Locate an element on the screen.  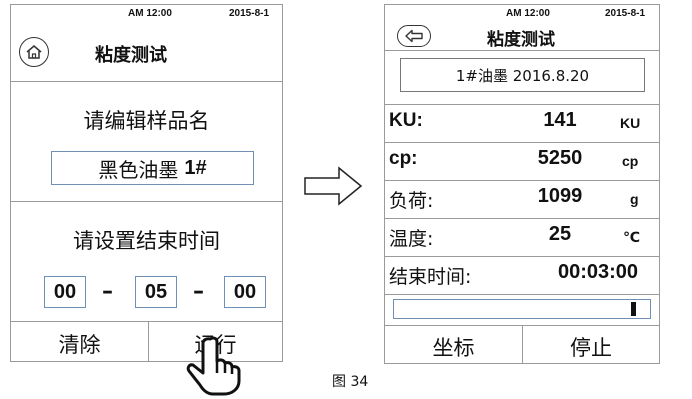
clear-button: 清除 is located at coordinates (79, 344).